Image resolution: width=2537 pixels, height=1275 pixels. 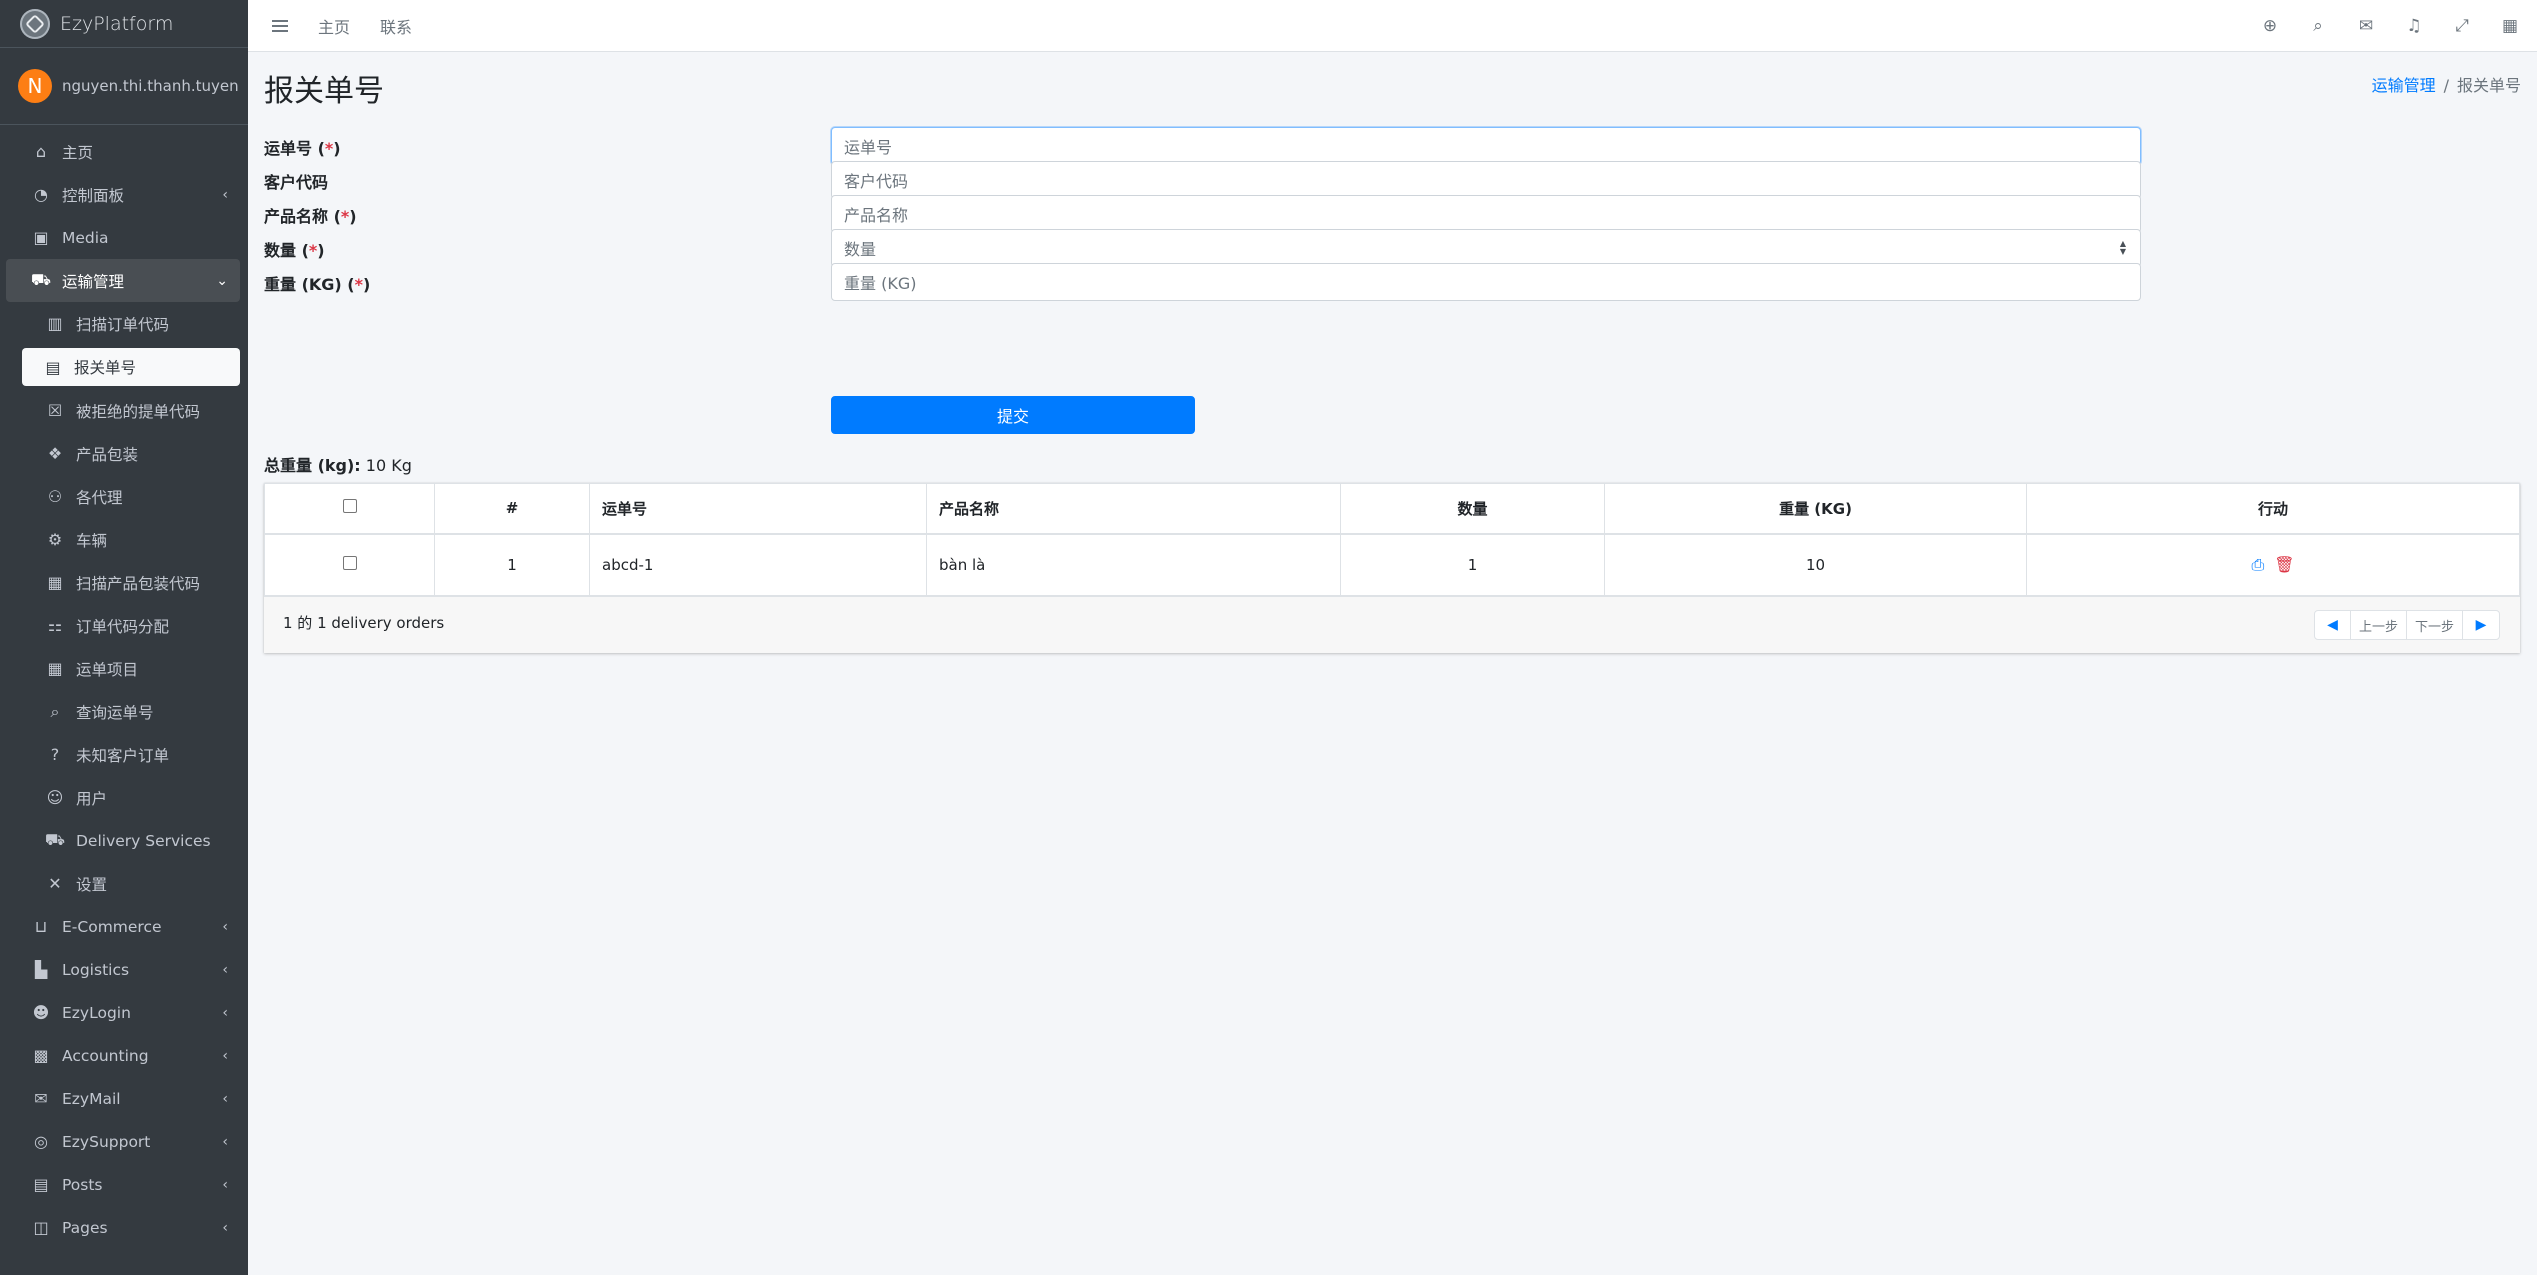 I want to click on row-weight: 10, so click(x=1815, y=564).